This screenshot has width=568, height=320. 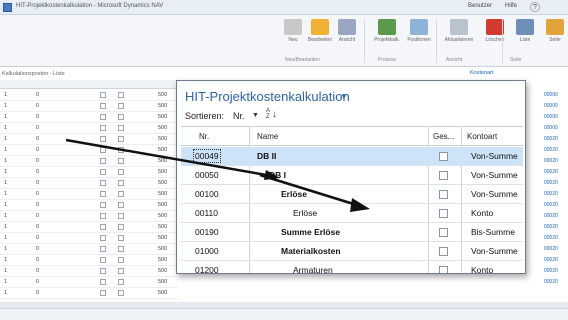 I want to click on dialog-row: 00190 Summe Erlöse Bis-Summe, so click(x=352, y=232).